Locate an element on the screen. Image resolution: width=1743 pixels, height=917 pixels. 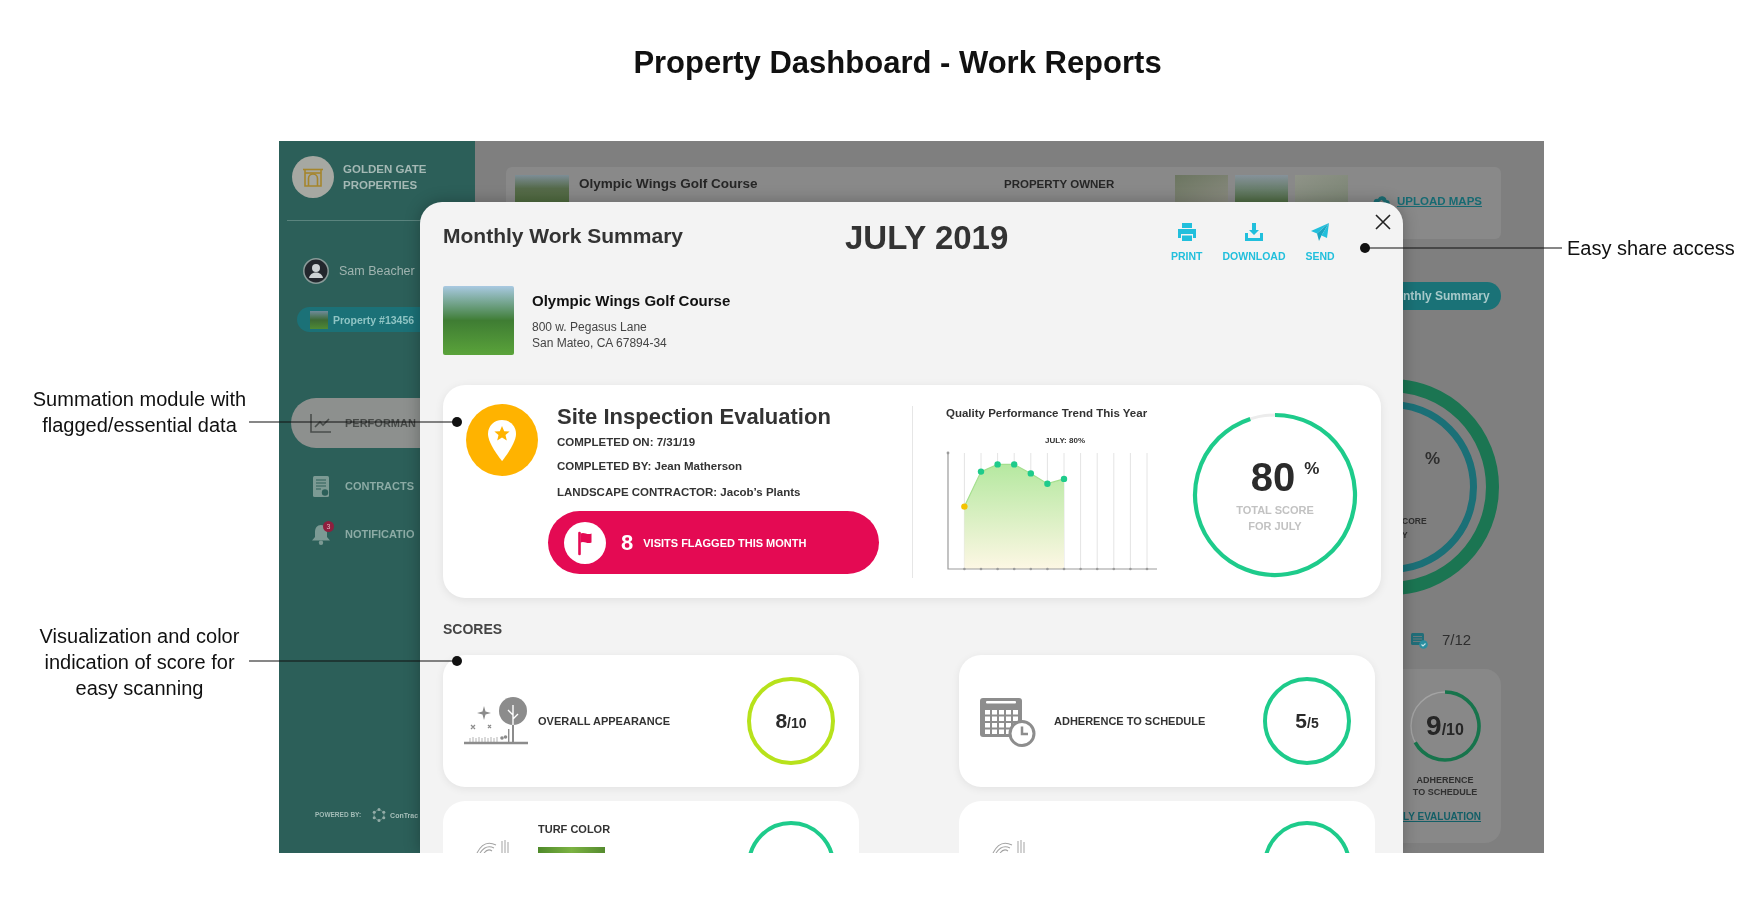
total-score-value: 80 is located at coordinates (1273, 477).